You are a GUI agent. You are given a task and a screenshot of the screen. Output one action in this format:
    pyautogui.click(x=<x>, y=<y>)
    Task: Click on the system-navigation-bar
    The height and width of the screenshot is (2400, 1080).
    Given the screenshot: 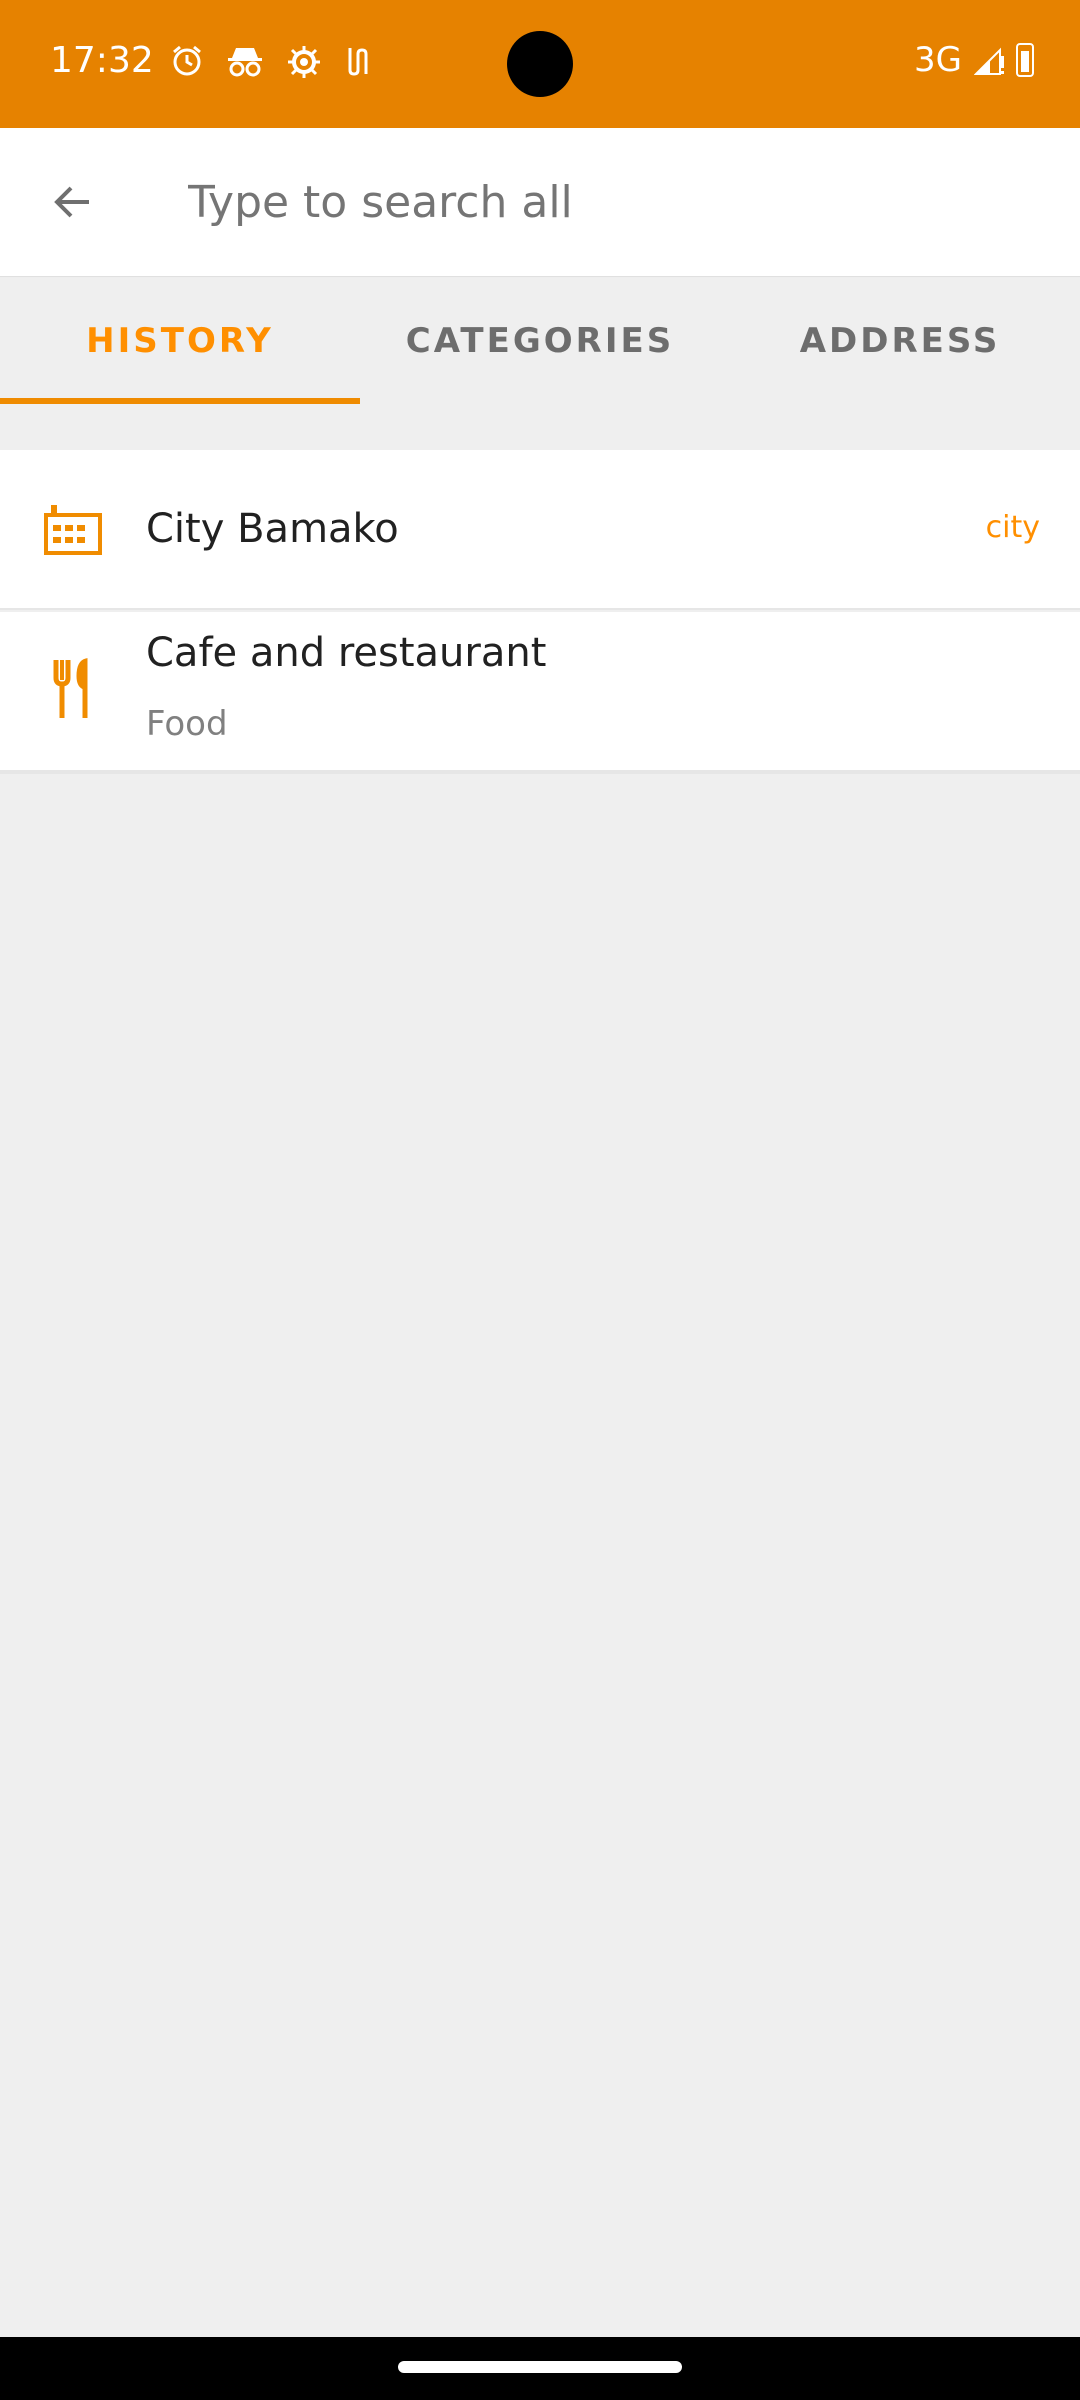 What is the action you would take?
    pyautogui.click(x=540, y=2368)
    